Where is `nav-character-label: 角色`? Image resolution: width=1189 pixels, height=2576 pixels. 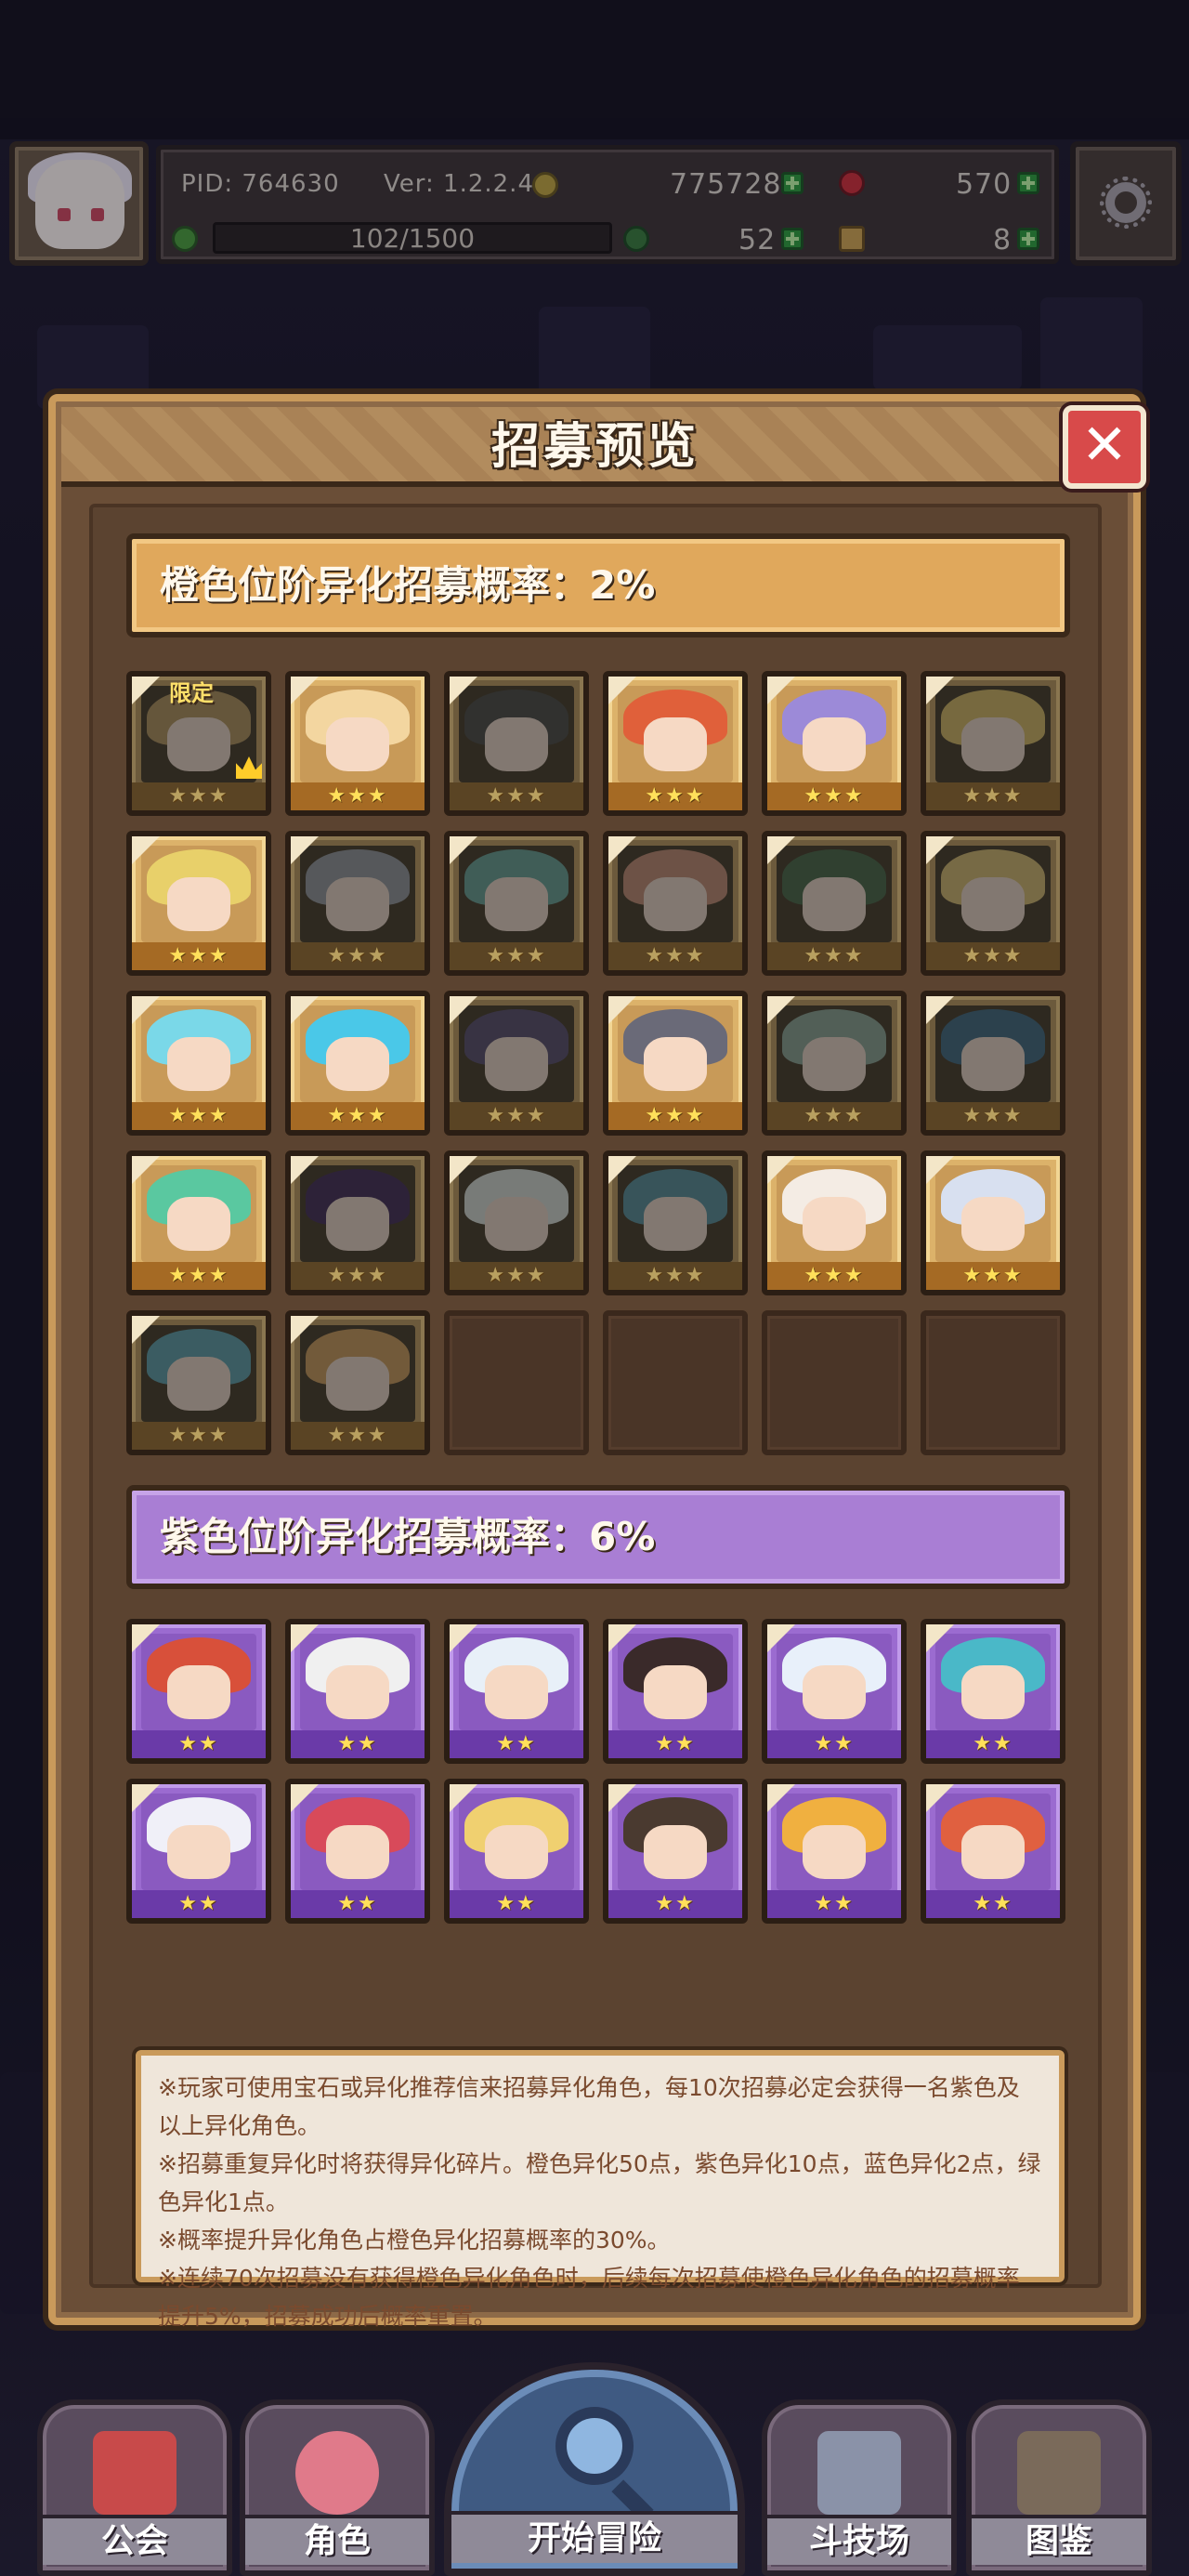
nav-character-label: 角色 is located at coordinates (337, 2540).